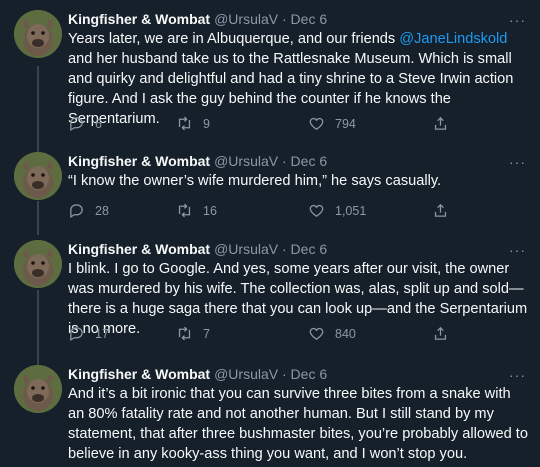 Image resolution: width=540 pixels, height=467 pixels. Describe the element at coordinates (102, 333) in the screenshot. I see `reply-count: 17` at that location.